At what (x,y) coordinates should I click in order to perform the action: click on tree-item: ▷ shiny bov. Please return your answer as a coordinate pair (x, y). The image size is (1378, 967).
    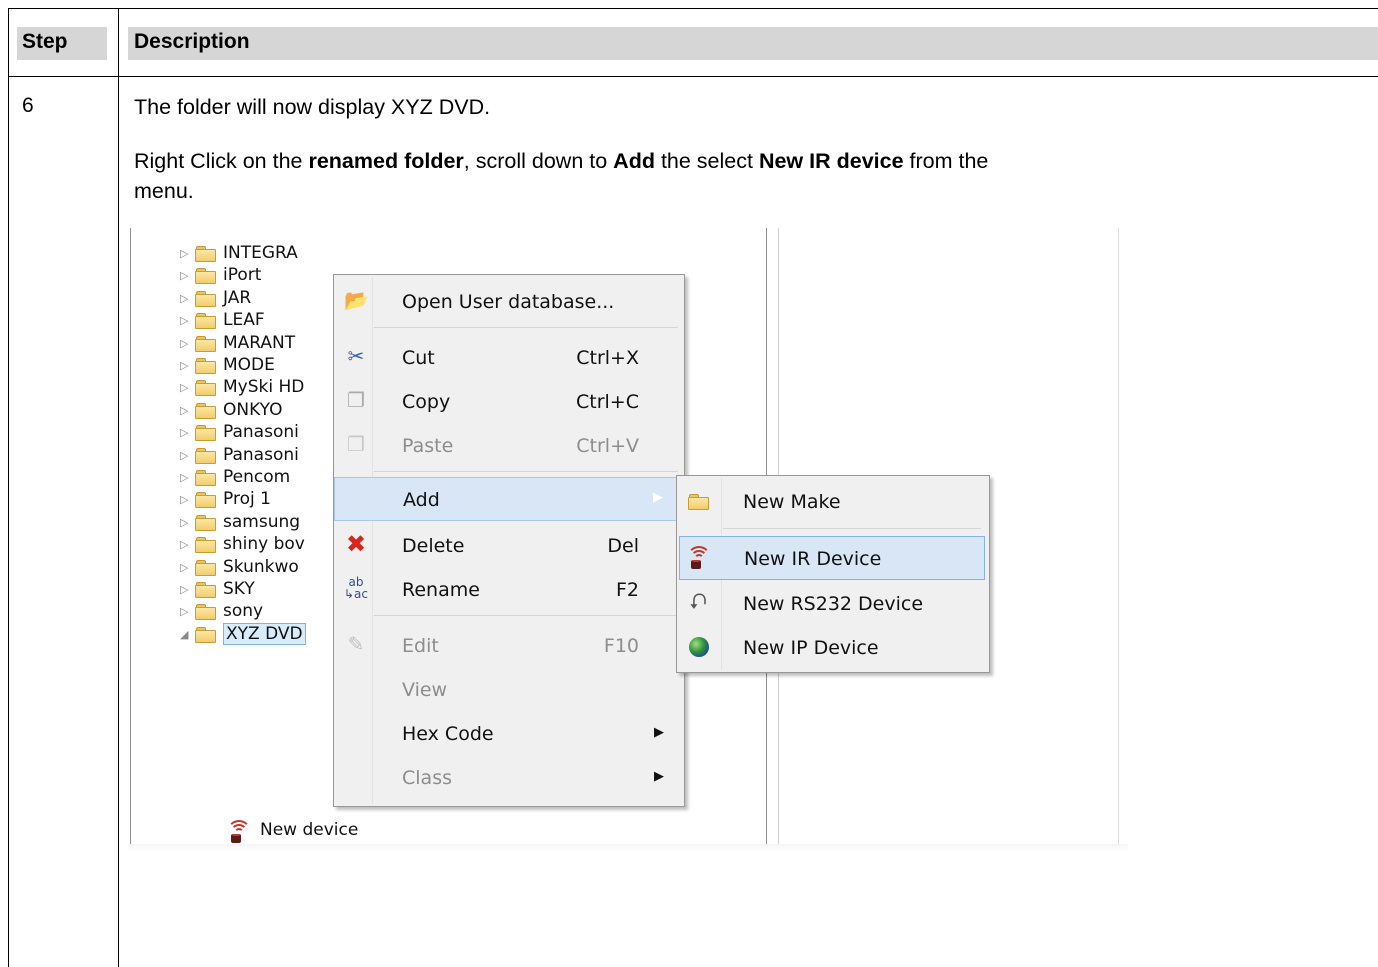
    Looking at the image, I should click on (242, 544).